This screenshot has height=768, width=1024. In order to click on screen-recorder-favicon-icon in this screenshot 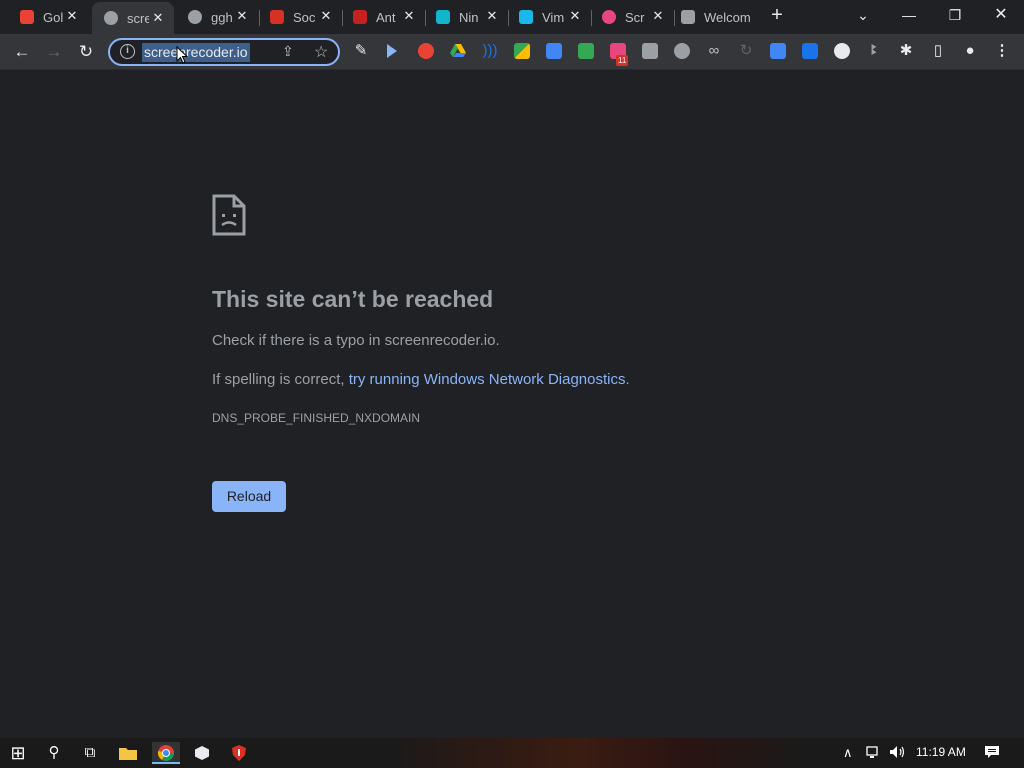, I will do `click(609, 17)`.